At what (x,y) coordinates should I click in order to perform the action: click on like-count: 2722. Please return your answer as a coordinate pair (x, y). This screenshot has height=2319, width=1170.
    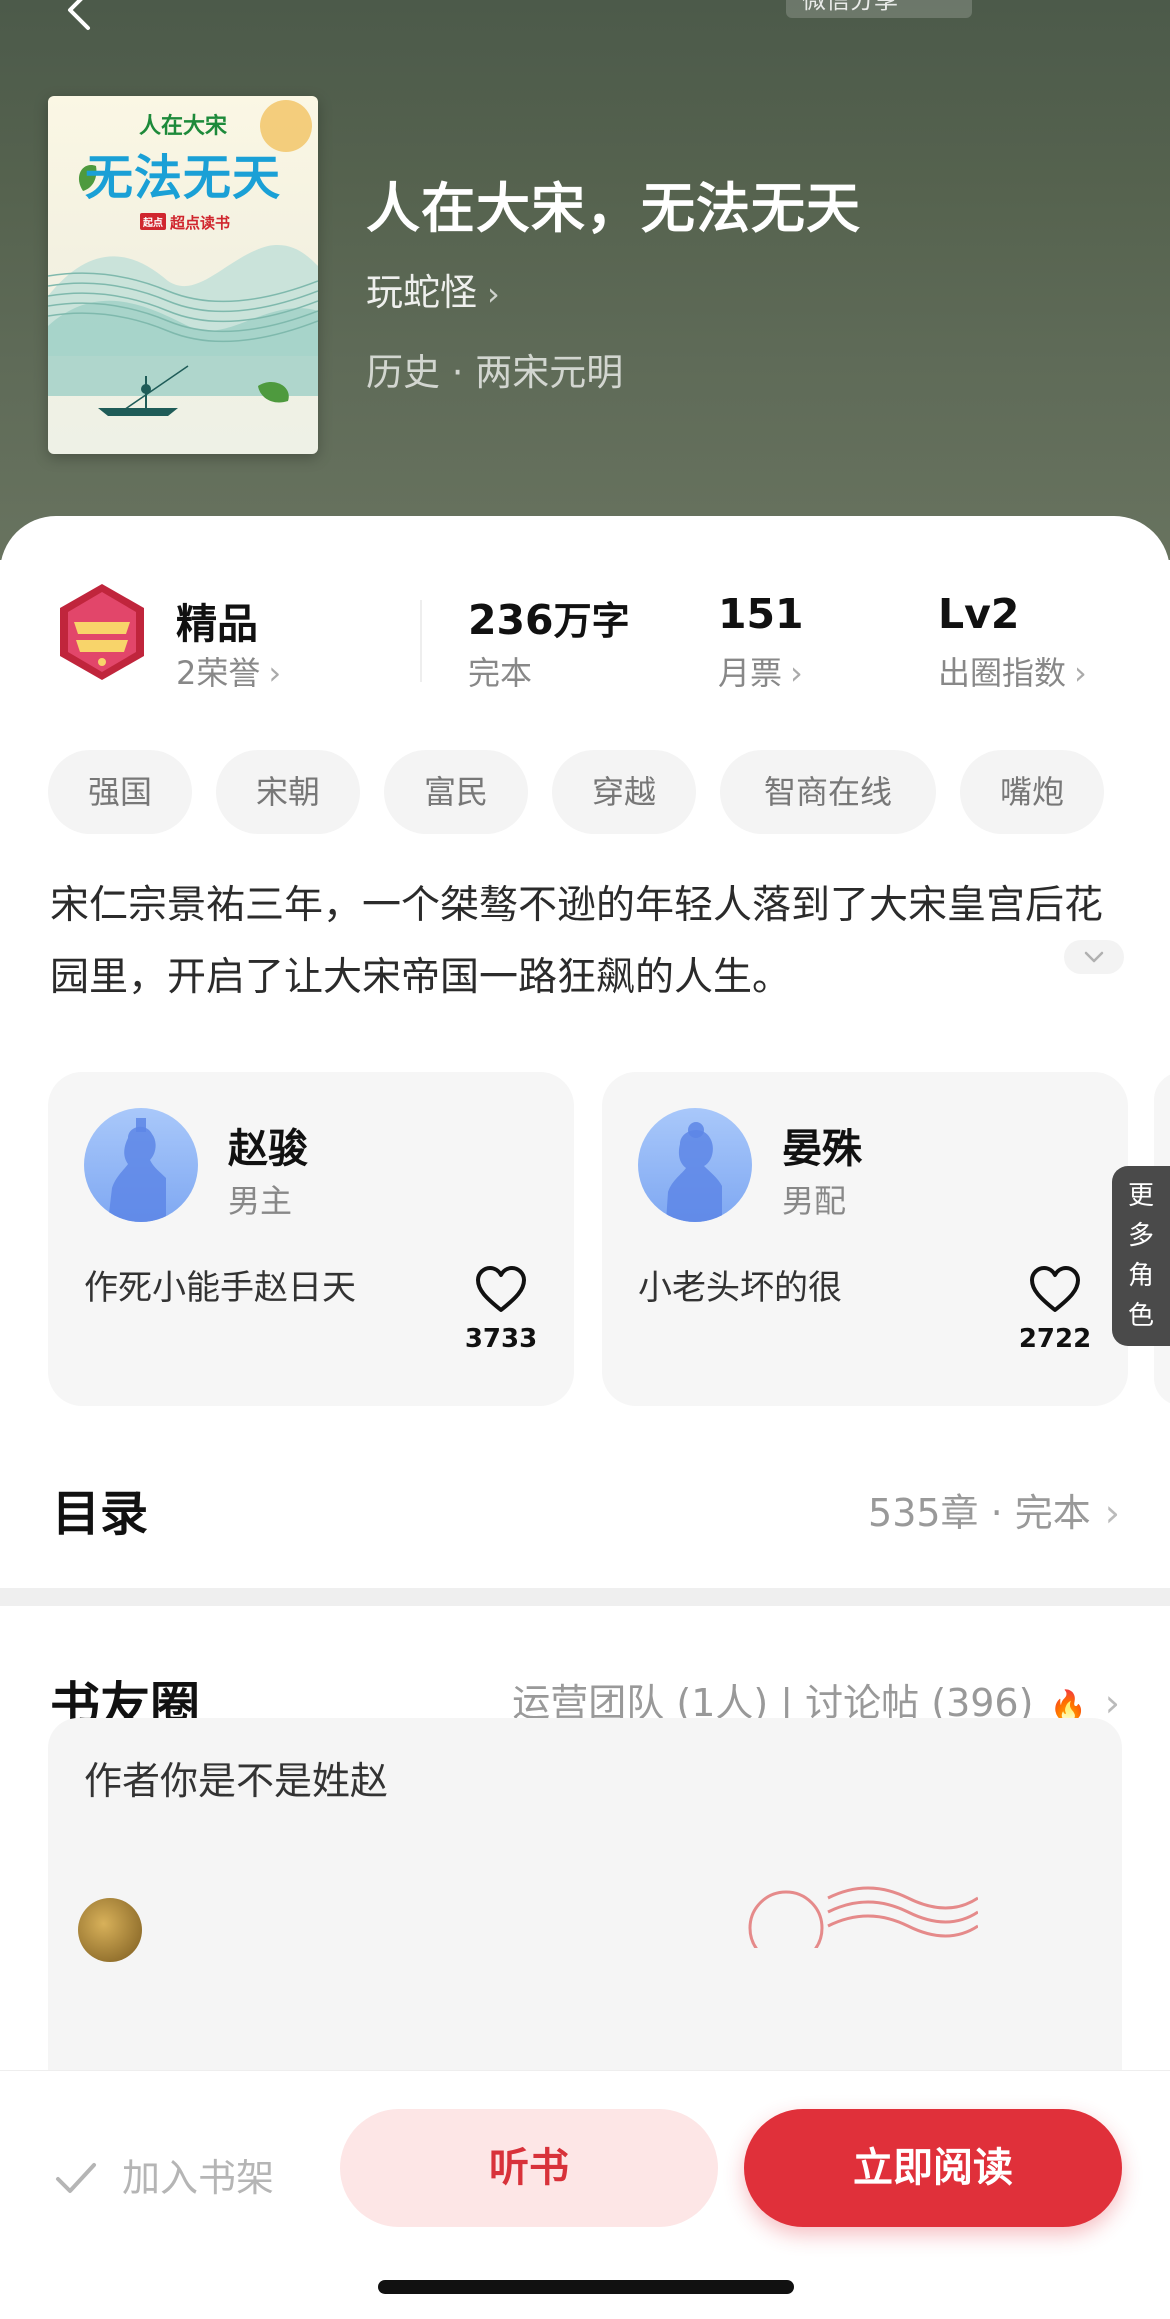
    Looking at the image, I should click on (1055, 1339).